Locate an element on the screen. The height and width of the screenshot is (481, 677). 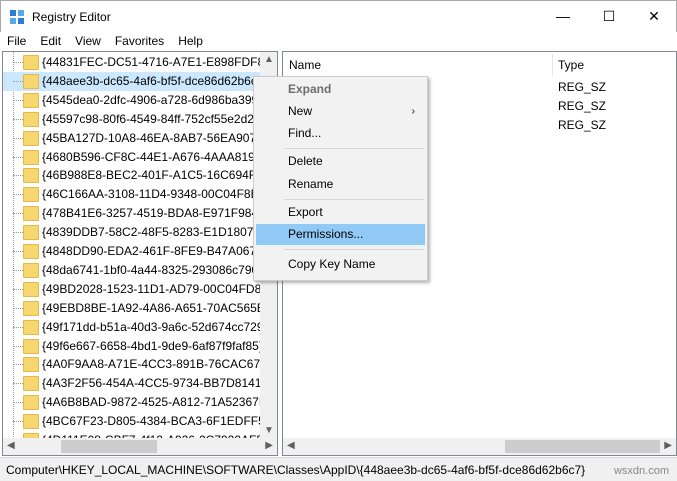
submenu-arrow-icon: › is located at coordinates (413, 111).